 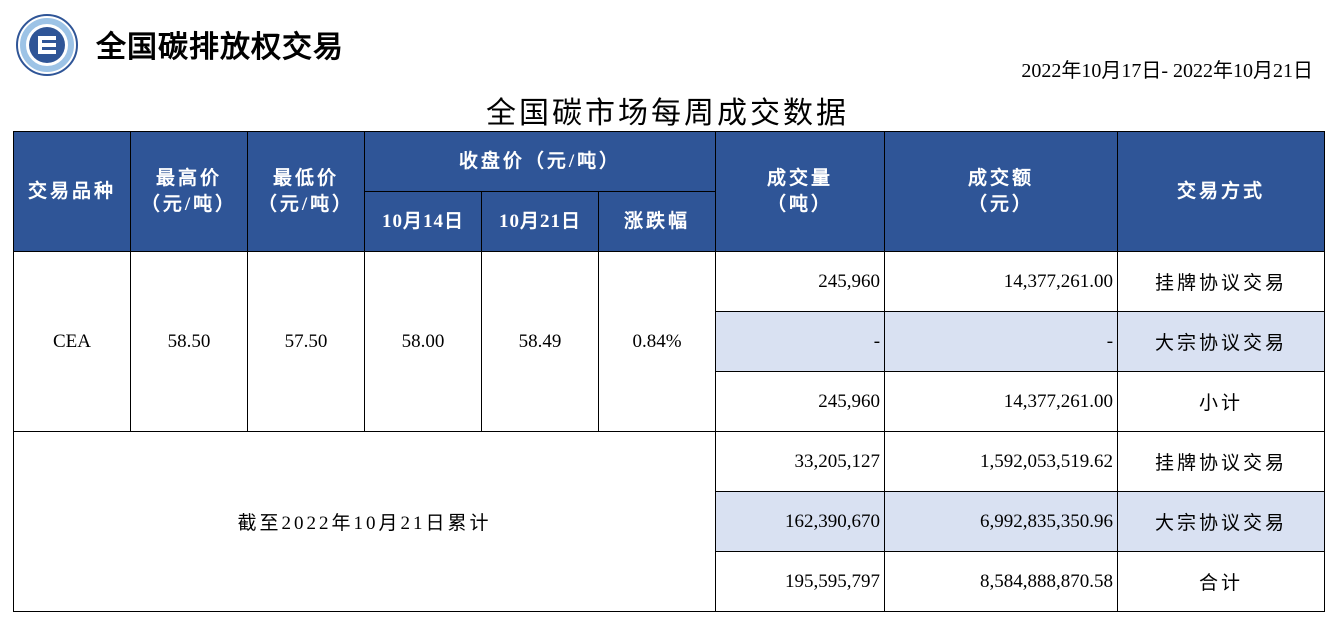 What do you see at coordinates (423, 341) in the screenshot?
I see `cell-close-oct14: 58.00` at bounding box center [423, 341].